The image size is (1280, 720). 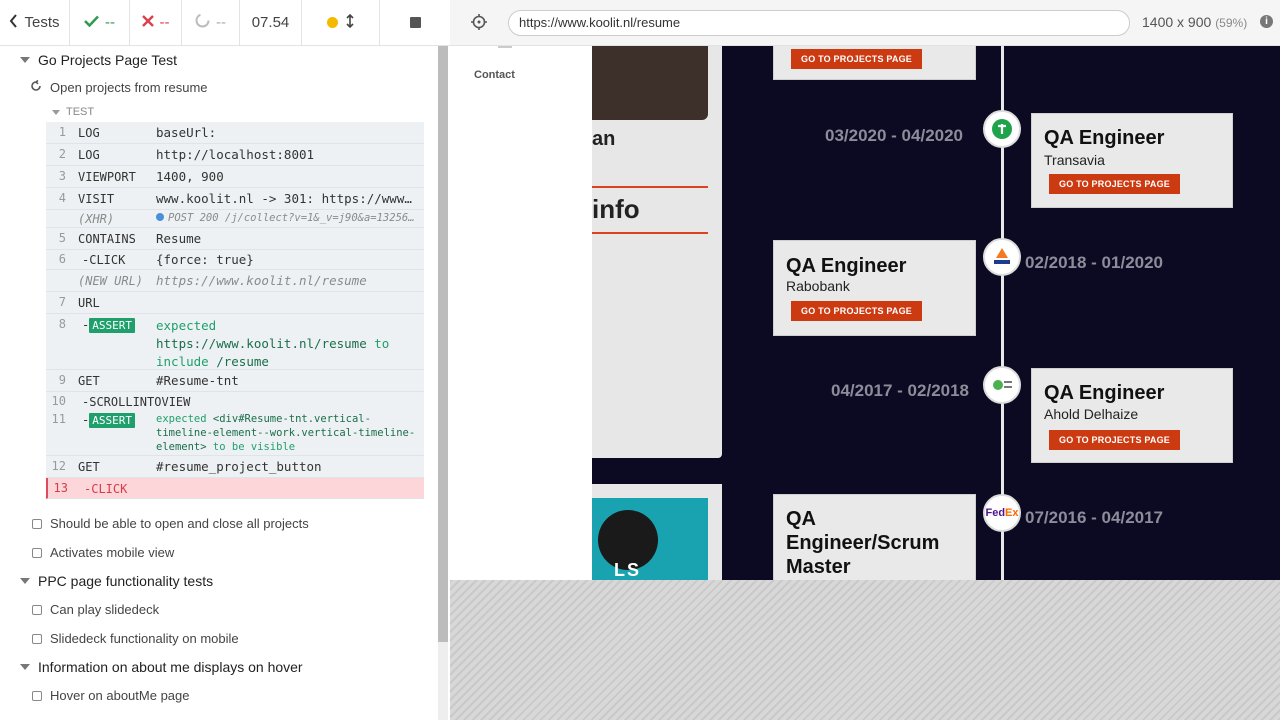 What do you see at coordinates (1266, 21) in the screenshot?
I see `info-icon: i` at bounding box center [1266, 21].